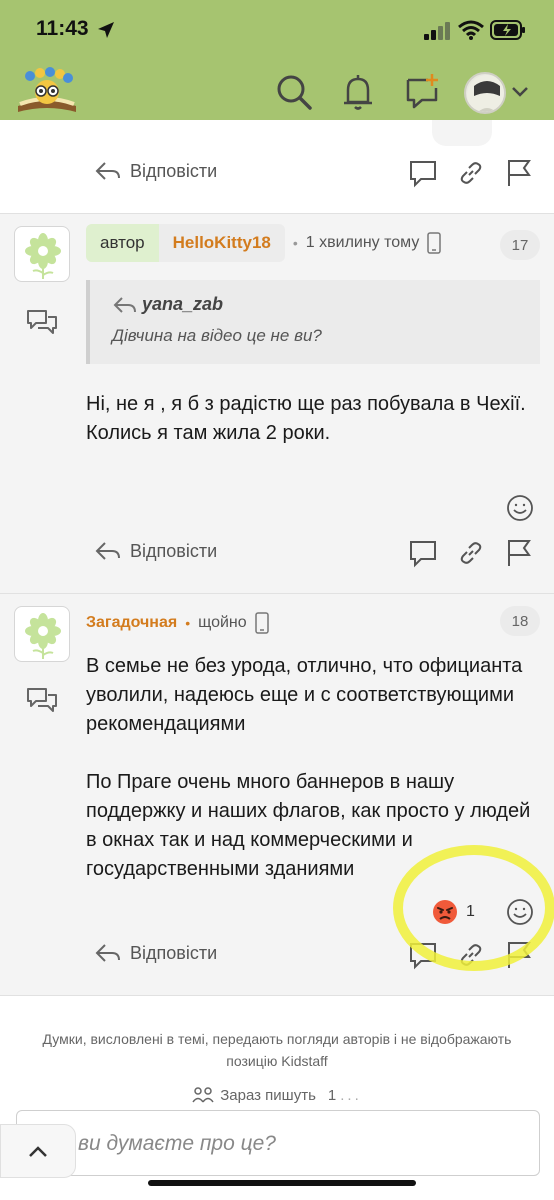 The width and height of the screenshot is (554, 1200). I want to click on quote-text: Дівчина на відео це не ви?, so click(217, 335).